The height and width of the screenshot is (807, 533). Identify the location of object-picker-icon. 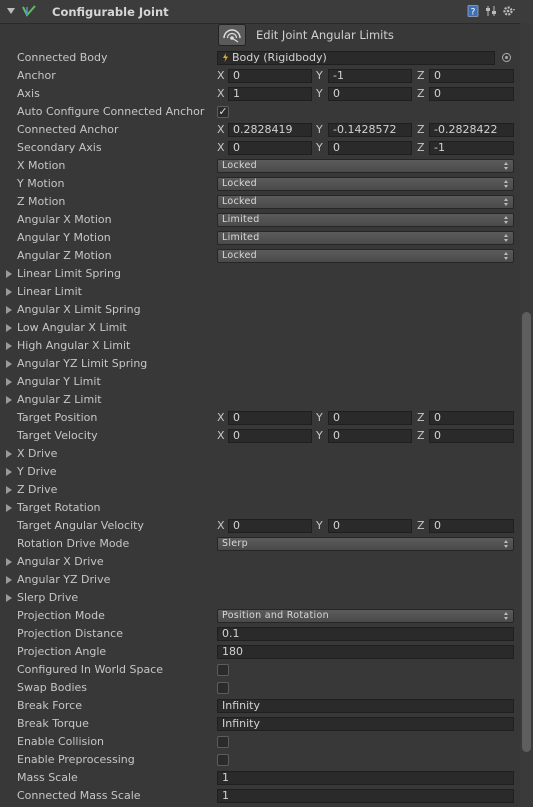
(506, 57).